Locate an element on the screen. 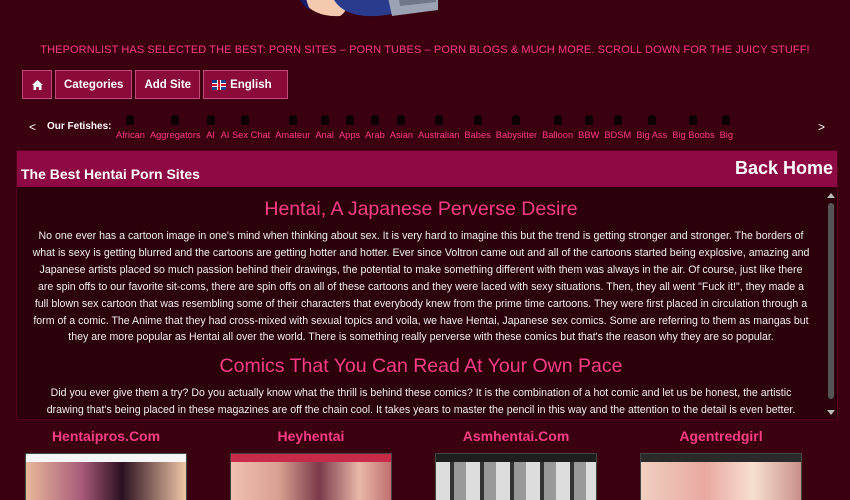  panel-header: The Best Hentai Porn Sites Back Home is located at coordinates (427, 169).